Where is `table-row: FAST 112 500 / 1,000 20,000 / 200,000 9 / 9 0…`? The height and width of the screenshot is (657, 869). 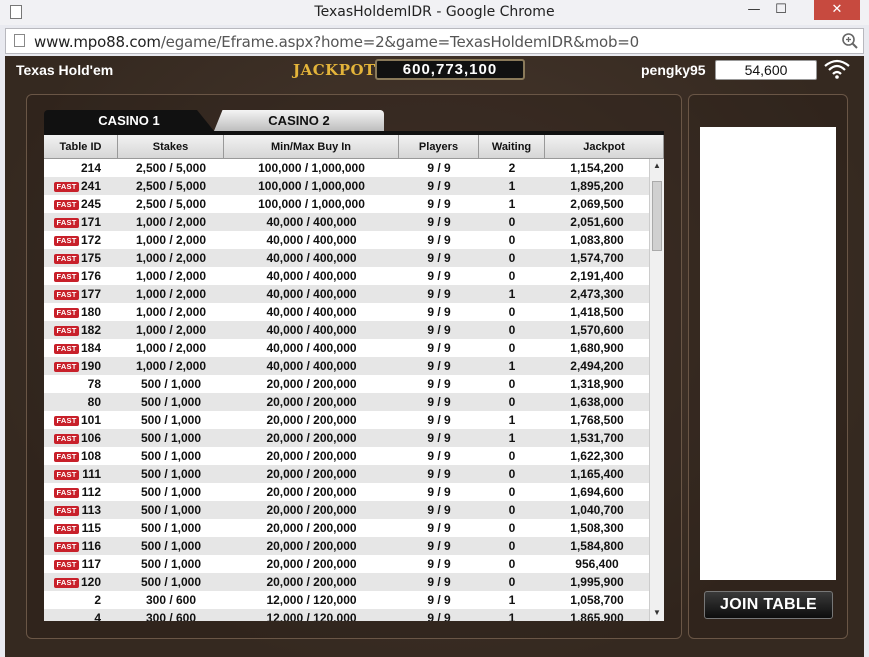 table-row: FAST 112 500 / 1,000 20,000 / 200,000 9 / 9 0… is located at coordinates (346, 492).